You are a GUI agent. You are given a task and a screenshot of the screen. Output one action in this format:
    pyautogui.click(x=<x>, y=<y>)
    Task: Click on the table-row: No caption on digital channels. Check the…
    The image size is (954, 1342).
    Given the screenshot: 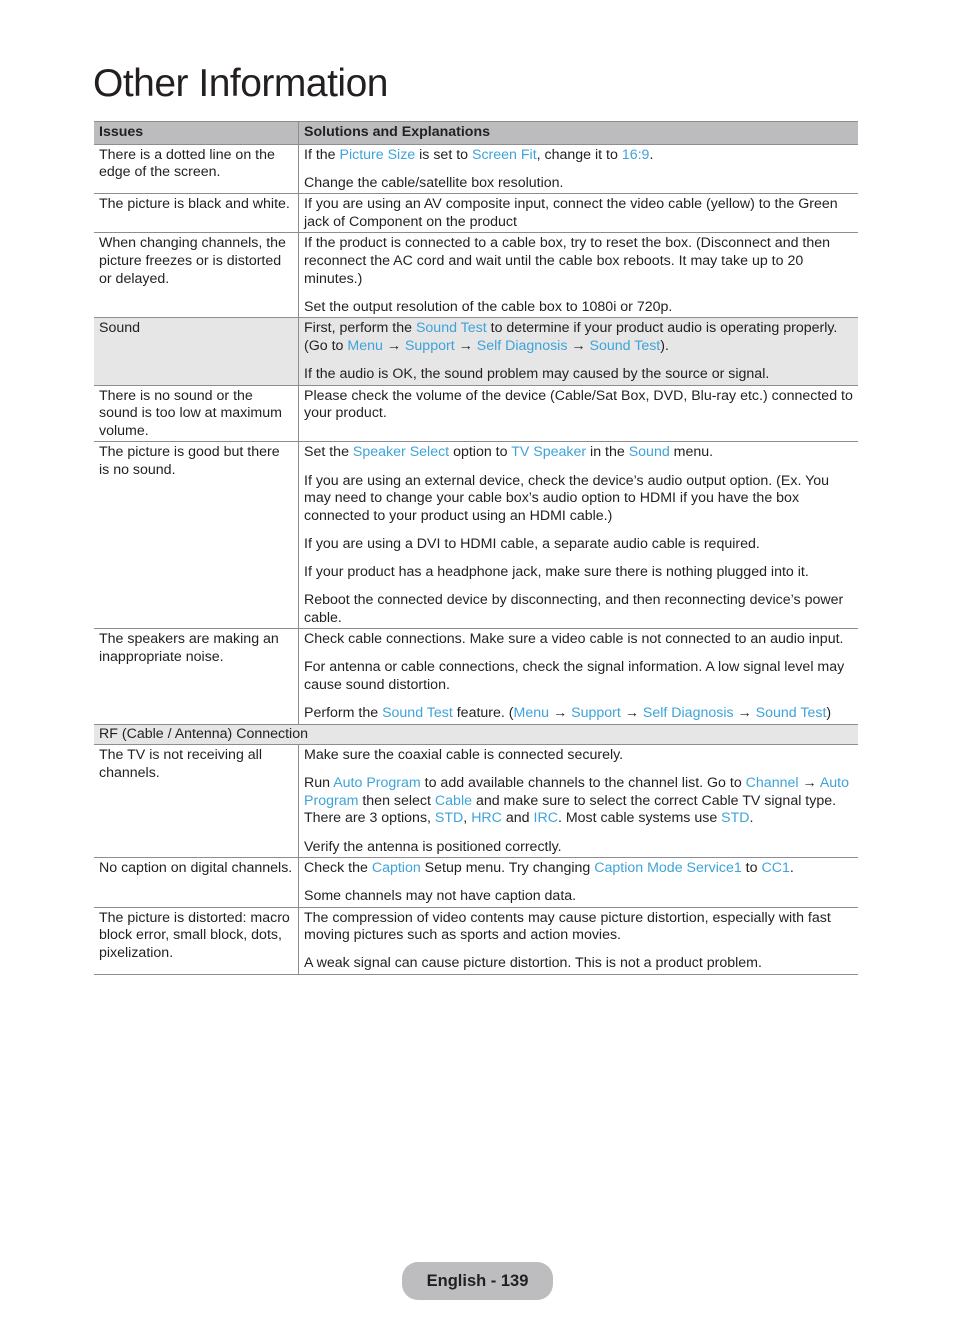 What is the action you would take?
    pyautogui.click(x=476, y=882)
    